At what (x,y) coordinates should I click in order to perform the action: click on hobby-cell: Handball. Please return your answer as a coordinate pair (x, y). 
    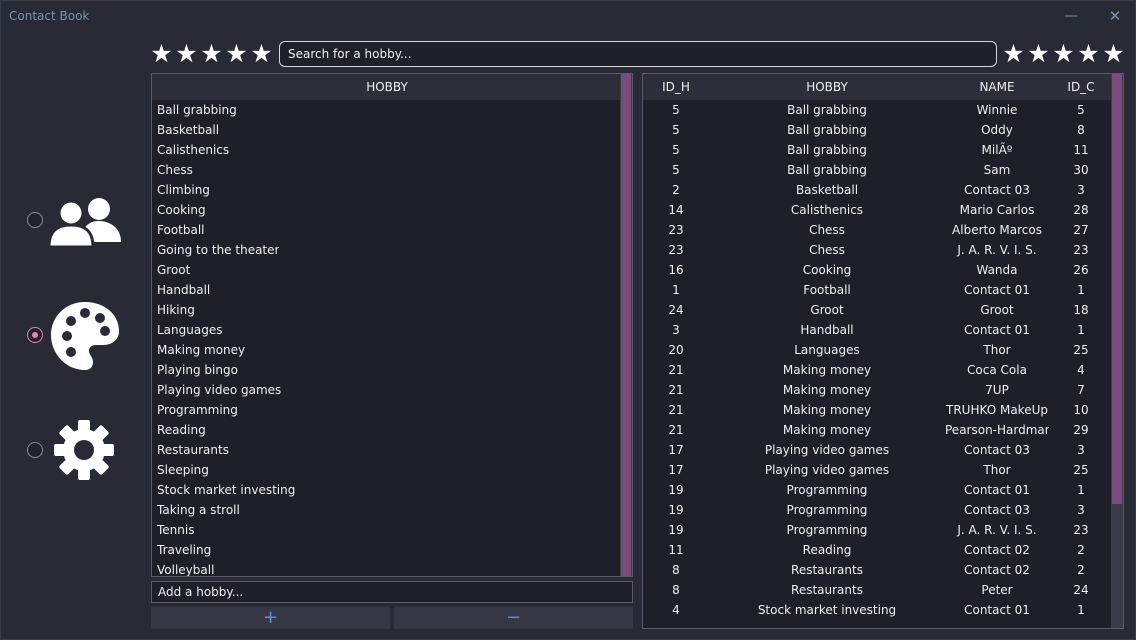
    Looking at the image, I should click on (827, 330).